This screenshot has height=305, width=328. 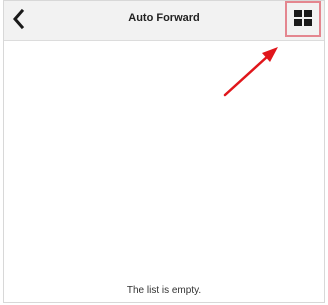 I want to click on grid-view-button, so click(x=303, y=18).